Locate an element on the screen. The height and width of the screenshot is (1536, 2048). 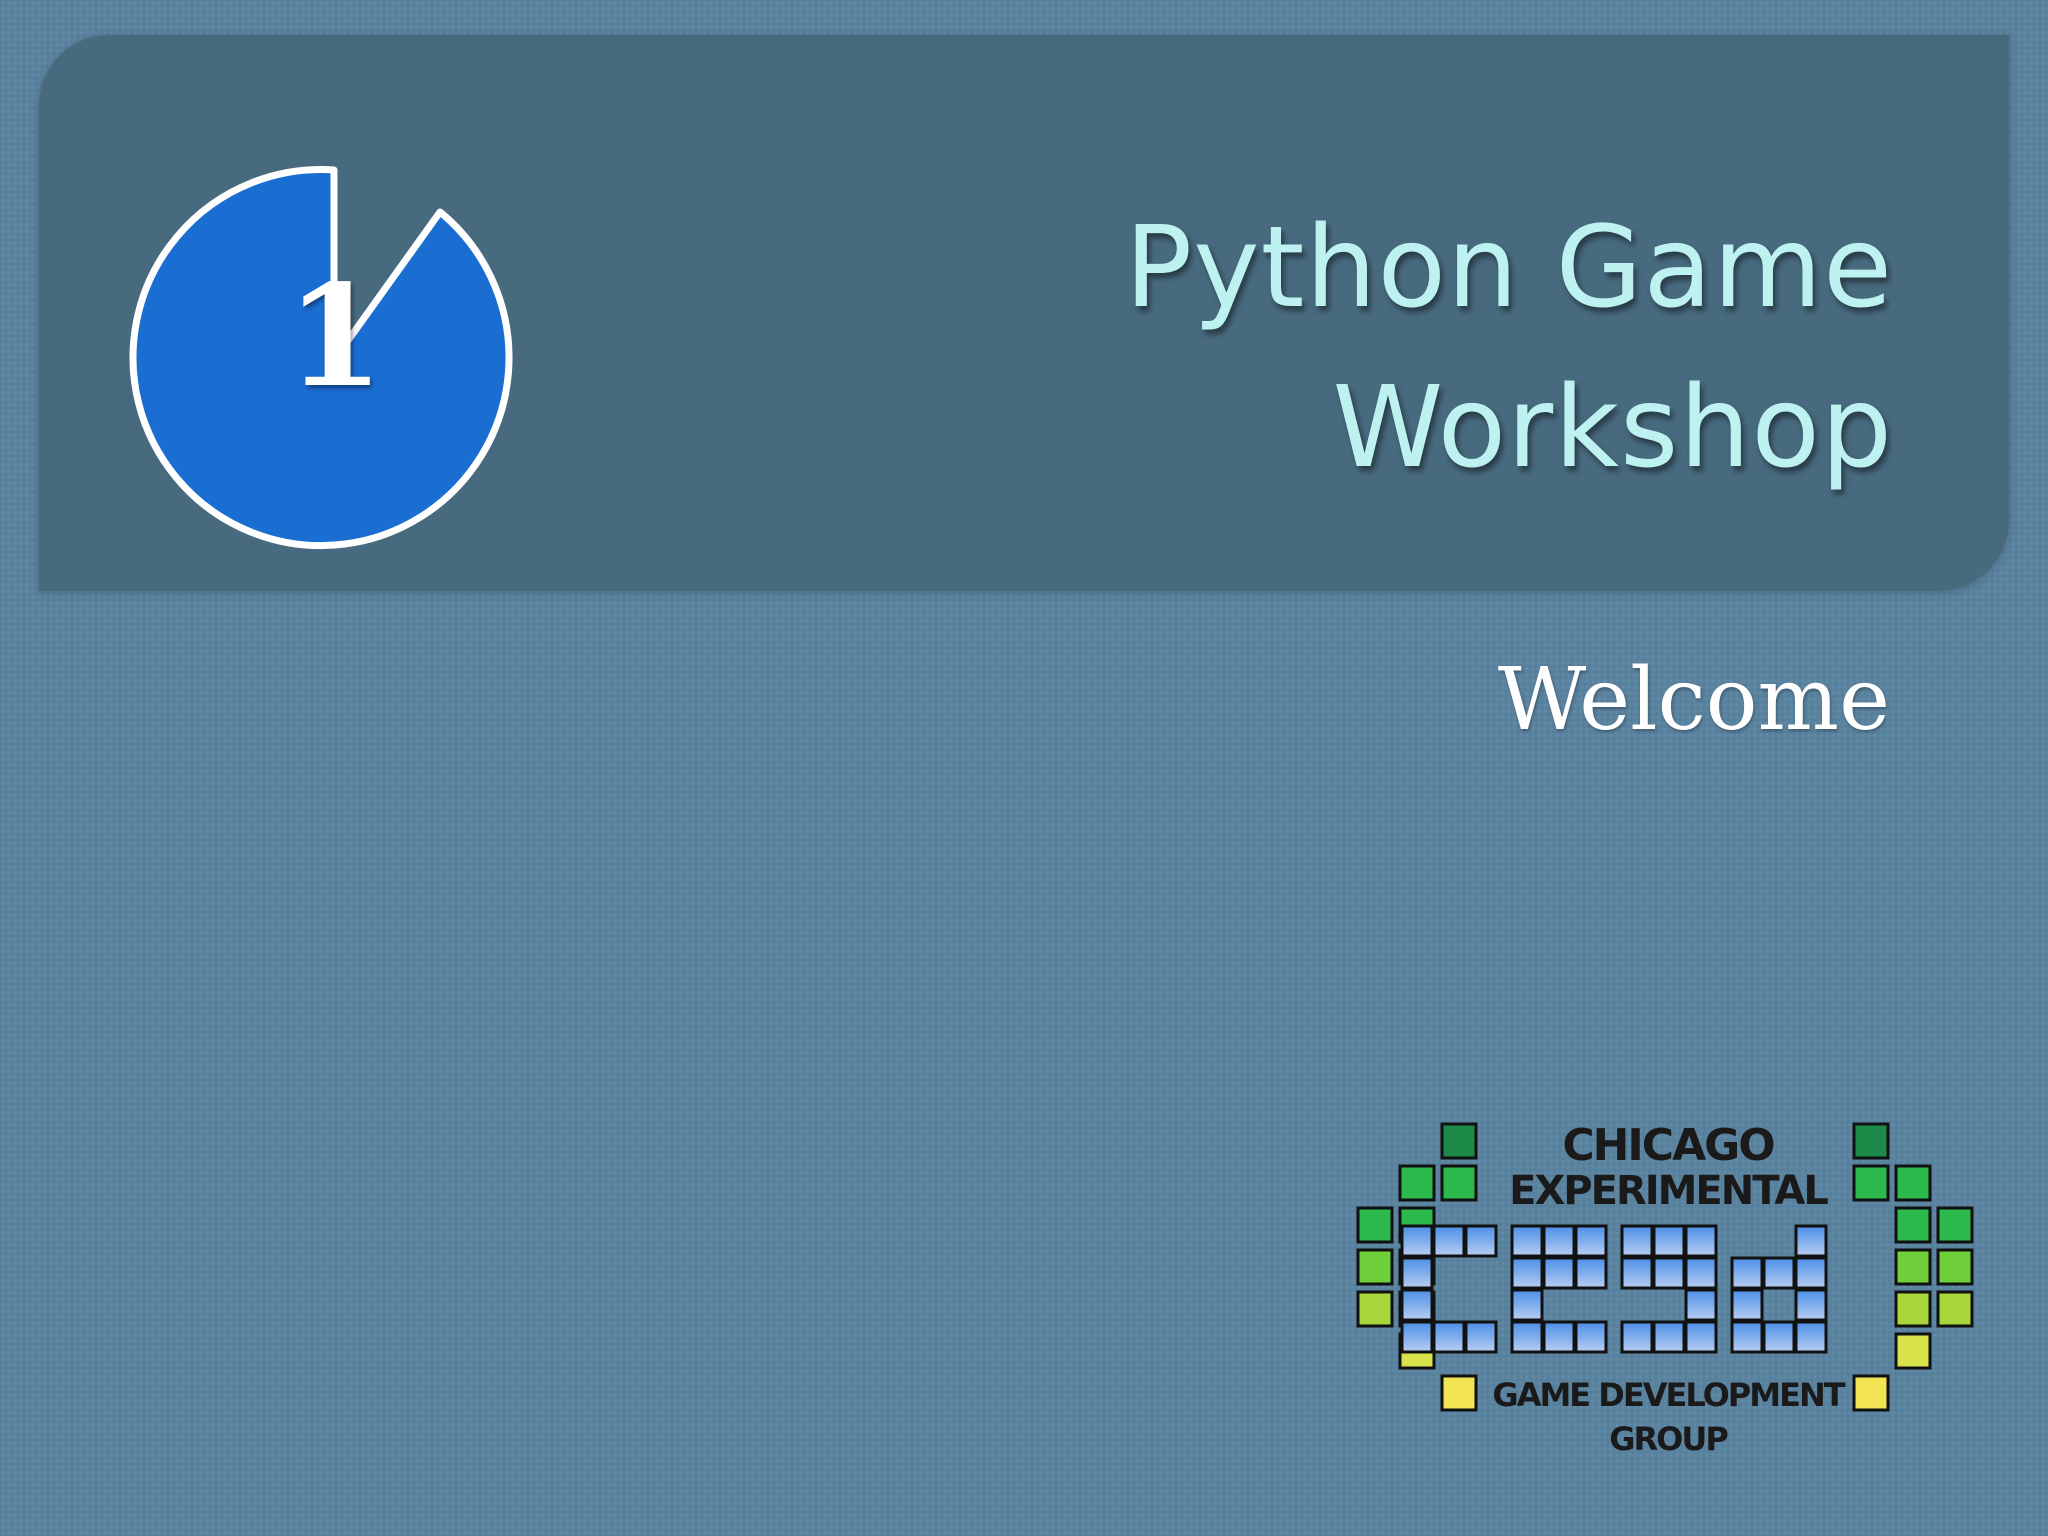
slide-subtitle: Welcome is located at coordinates (1693, 700).